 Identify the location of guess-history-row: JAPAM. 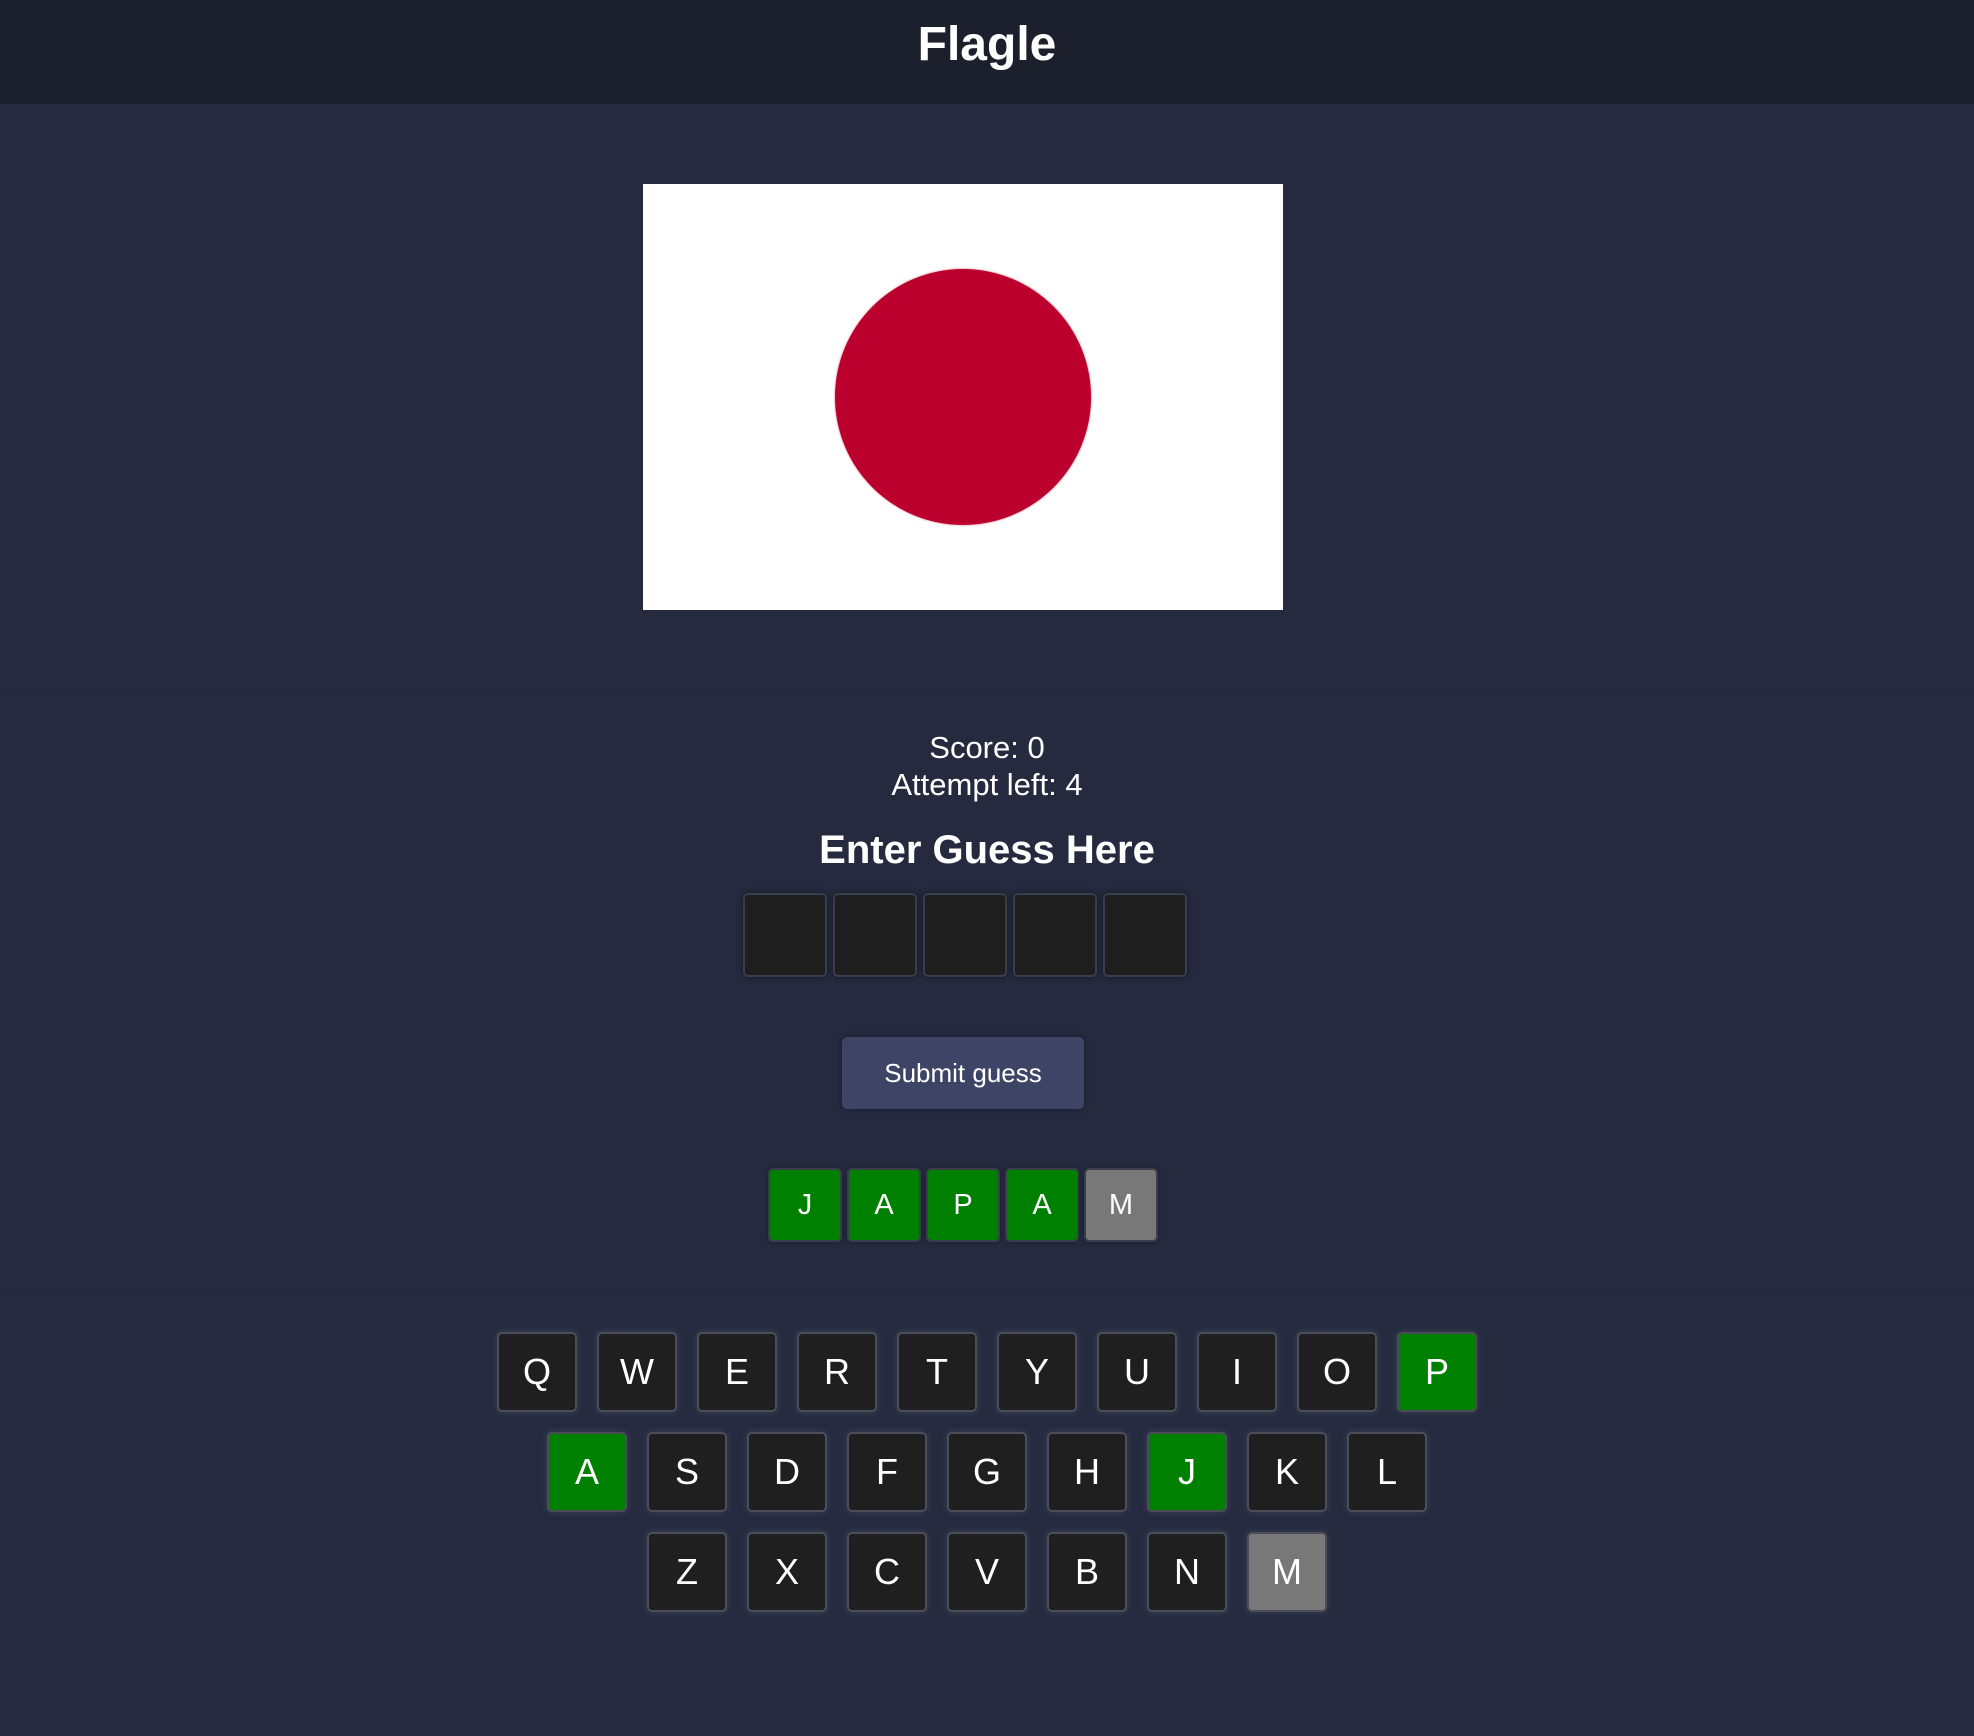
(963, 1205).